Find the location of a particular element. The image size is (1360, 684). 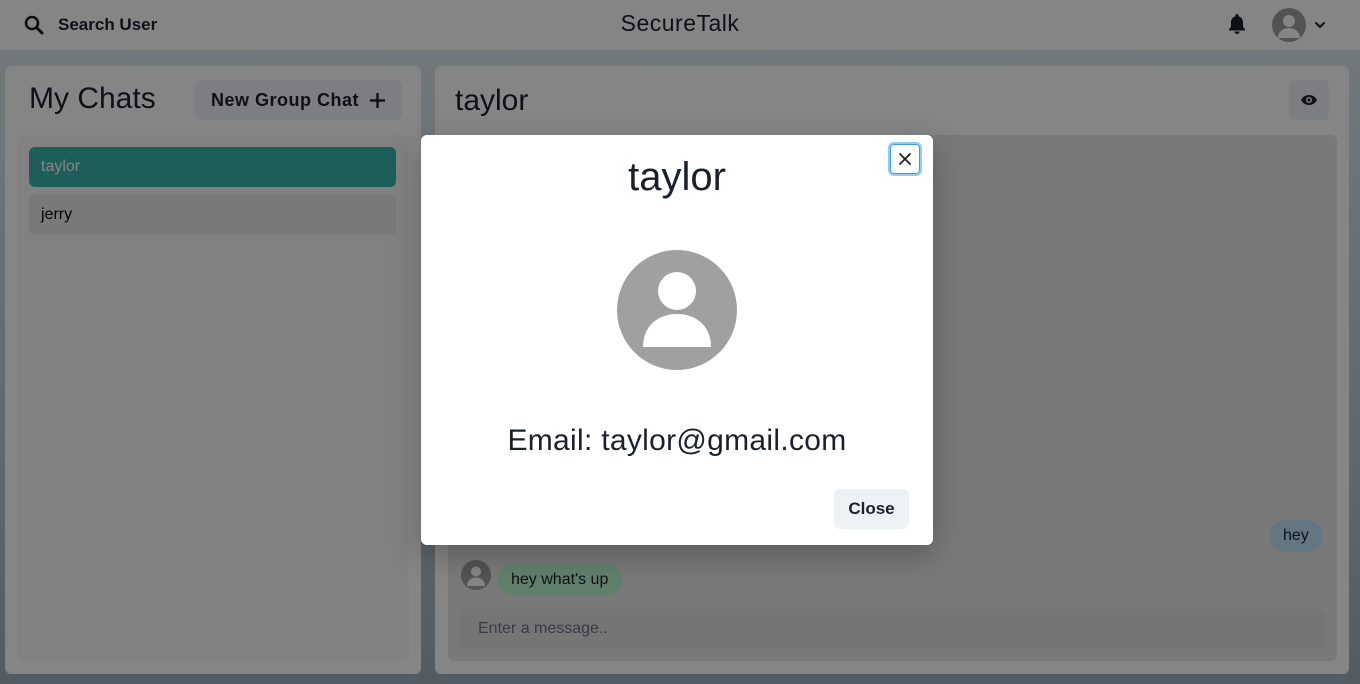

profile-email: Email: taylor@gmail.com is located at coordinates (677, 440).